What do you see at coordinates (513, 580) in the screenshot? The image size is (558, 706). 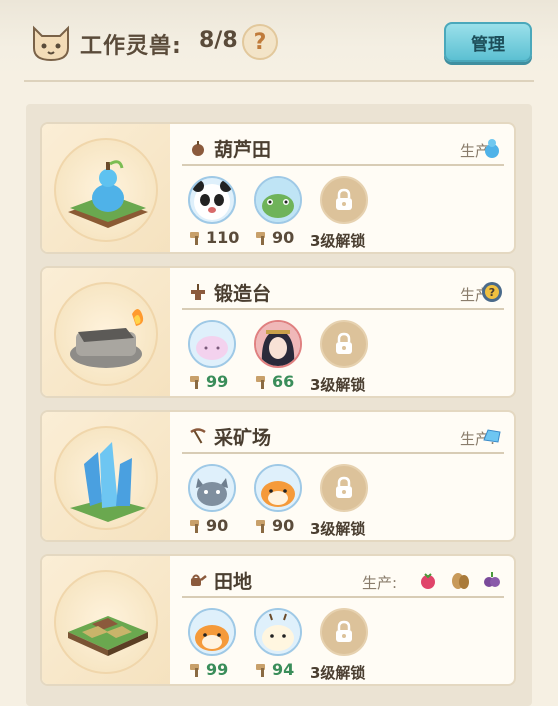 I see `herb-icon` at bounding box center [513, 580].